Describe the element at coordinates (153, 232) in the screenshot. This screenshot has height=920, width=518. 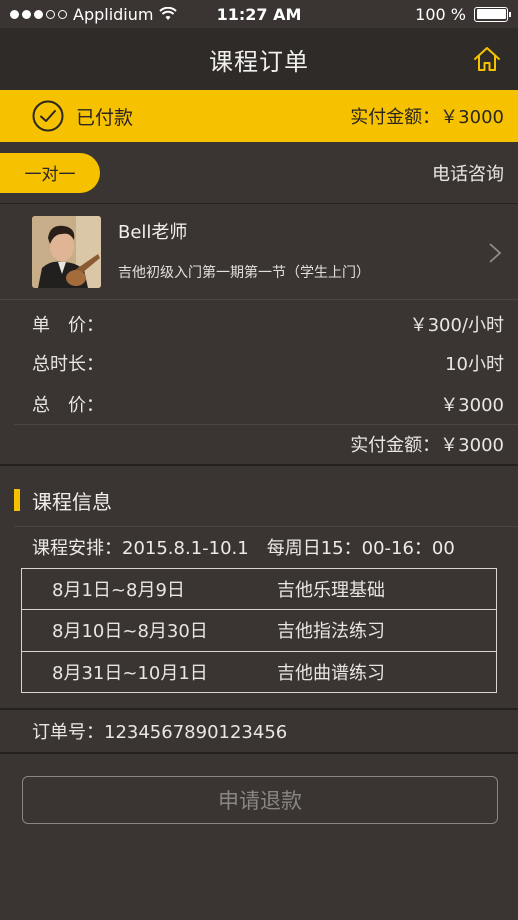
I see `teacher-name: Bell老师` at that location.